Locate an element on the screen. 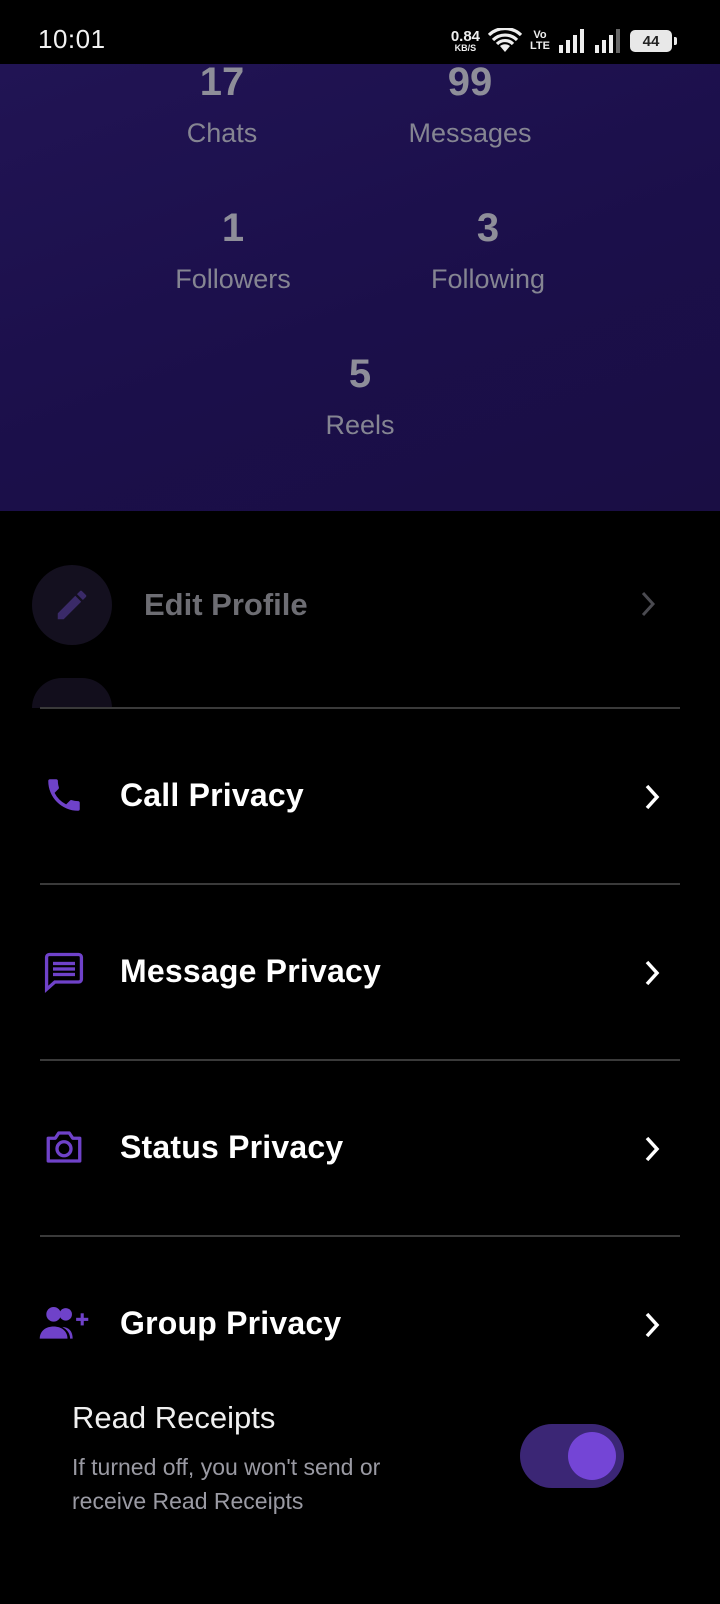 The width and height of the screenshot is (720, 1604). stat-reels-label: Reels is located at coordinates (360, 425).